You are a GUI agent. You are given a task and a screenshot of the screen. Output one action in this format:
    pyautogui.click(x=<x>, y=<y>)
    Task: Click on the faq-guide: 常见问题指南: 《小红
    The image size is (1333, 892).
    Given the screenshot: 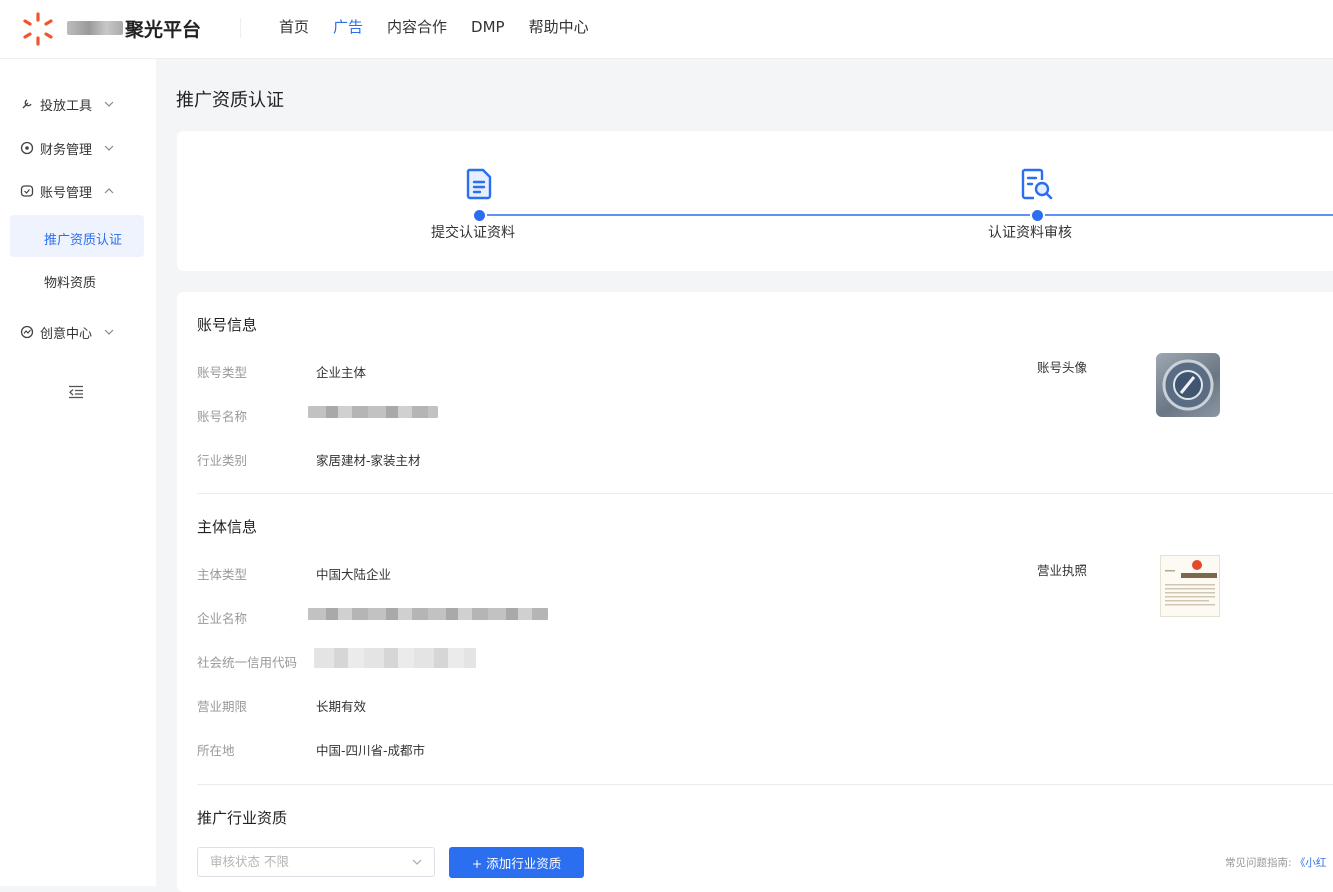 What is the action you would take?
    pyautogui.click(x=1275, y=862)
    